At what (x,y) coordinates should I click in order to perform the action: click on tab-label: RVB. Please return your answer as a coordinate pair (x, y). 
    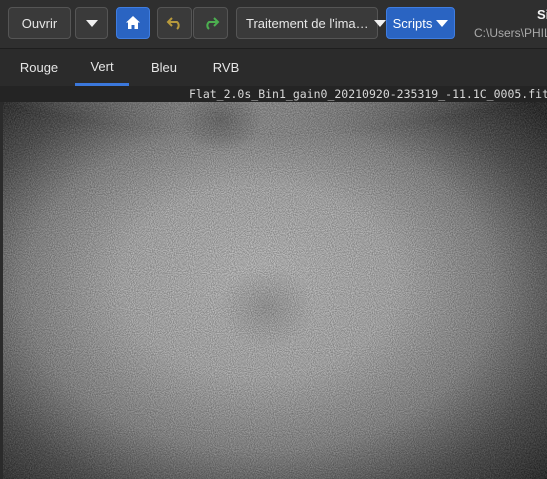
    Looking at the image, I should click on (226, 67).